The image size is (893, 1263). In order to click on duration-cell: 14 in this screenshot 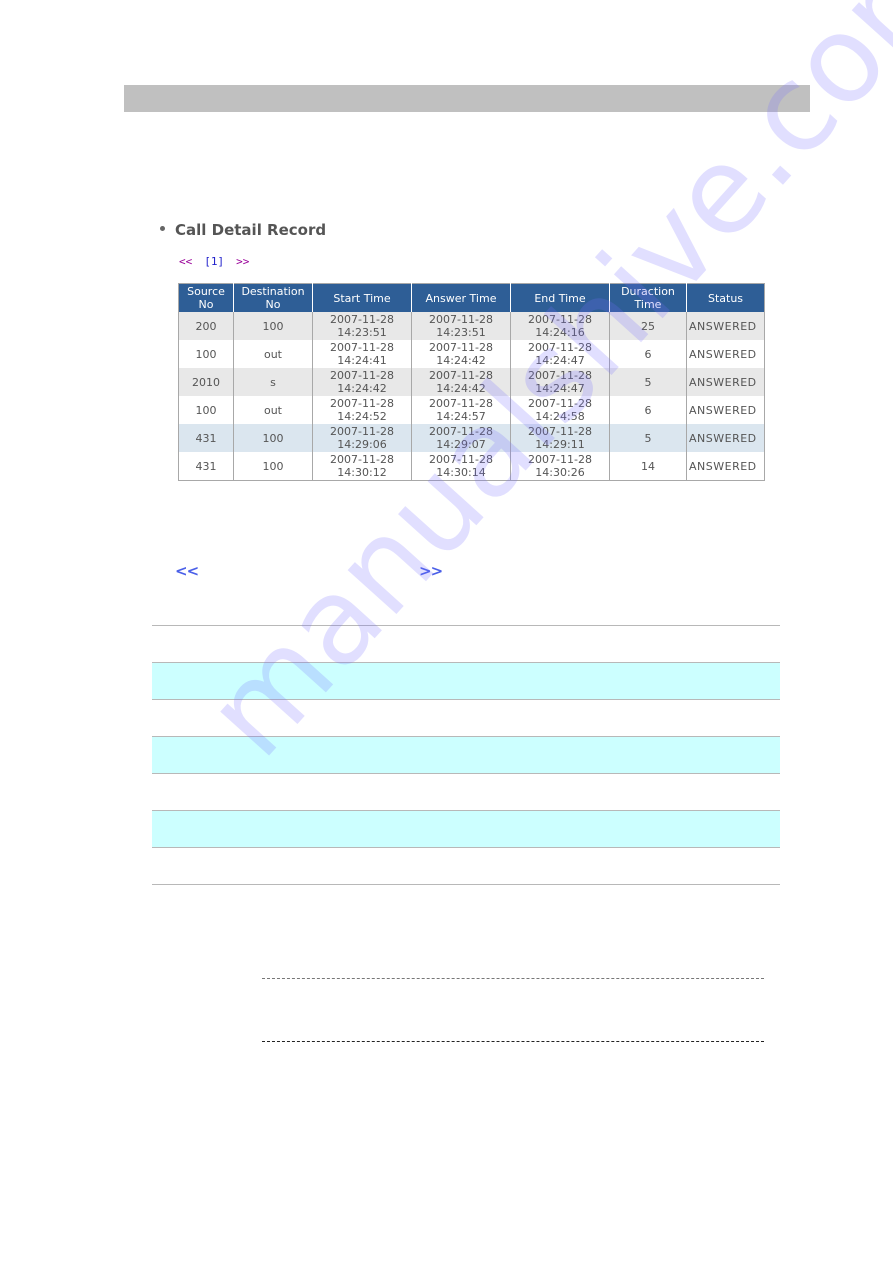, I will do `click(648, 466)`.